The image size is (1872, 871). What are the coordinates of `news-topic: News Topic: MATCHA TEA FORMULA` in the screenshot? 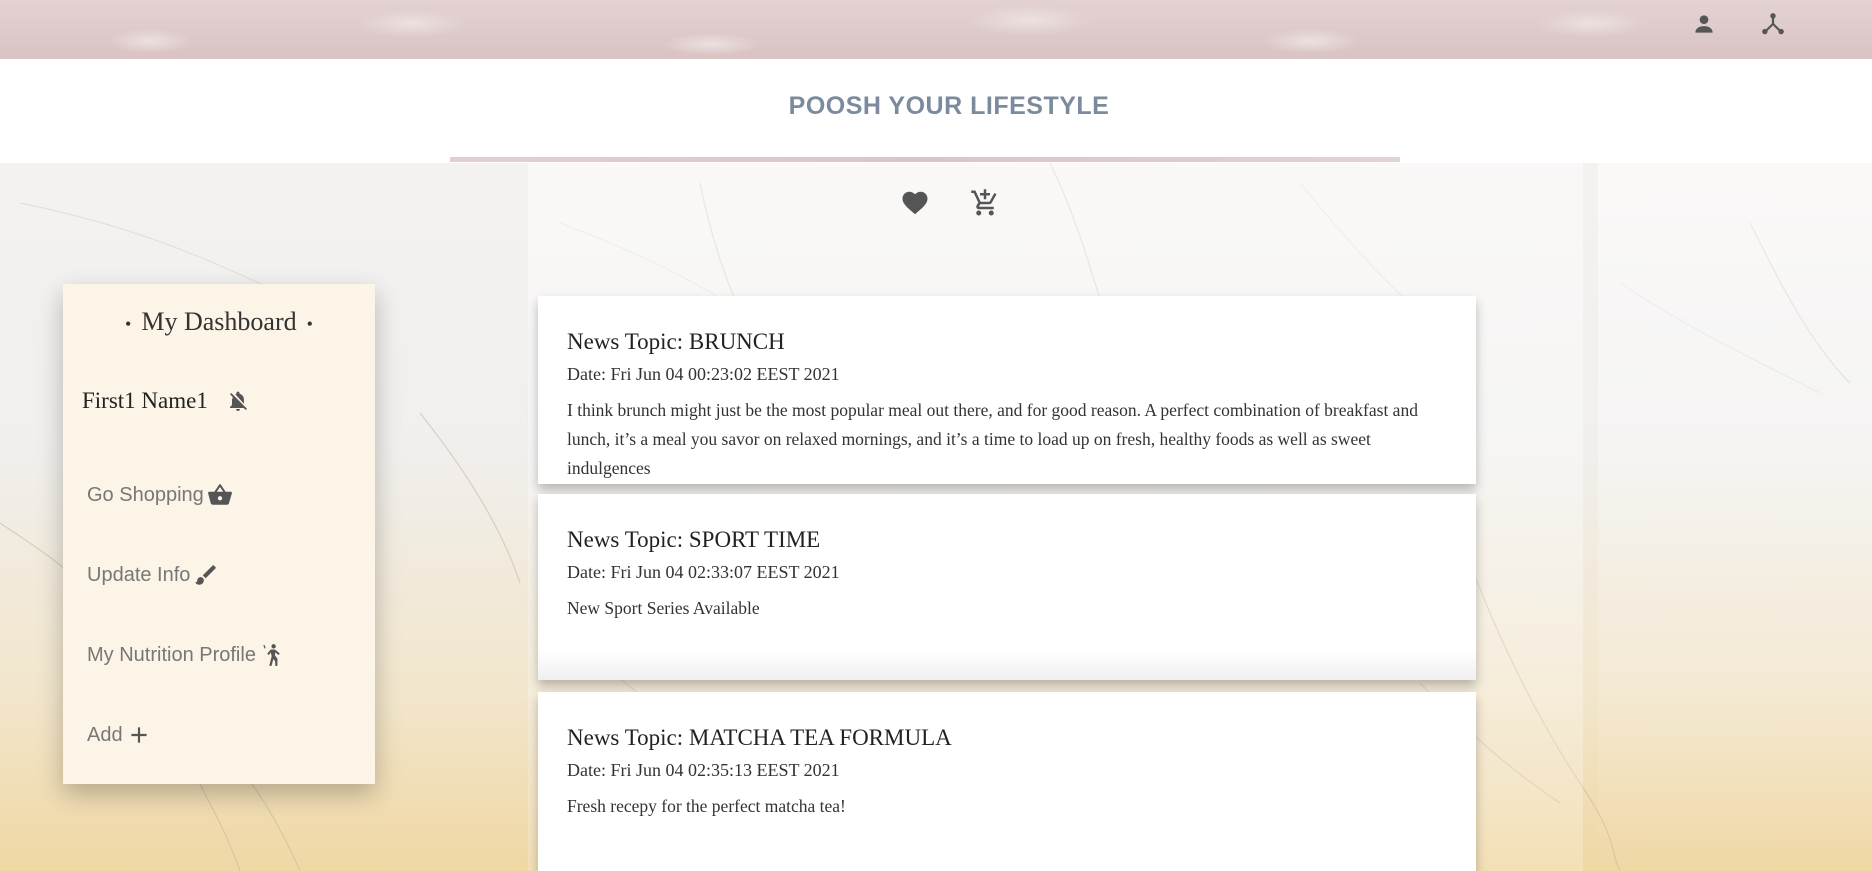 It's located at (759, 737).